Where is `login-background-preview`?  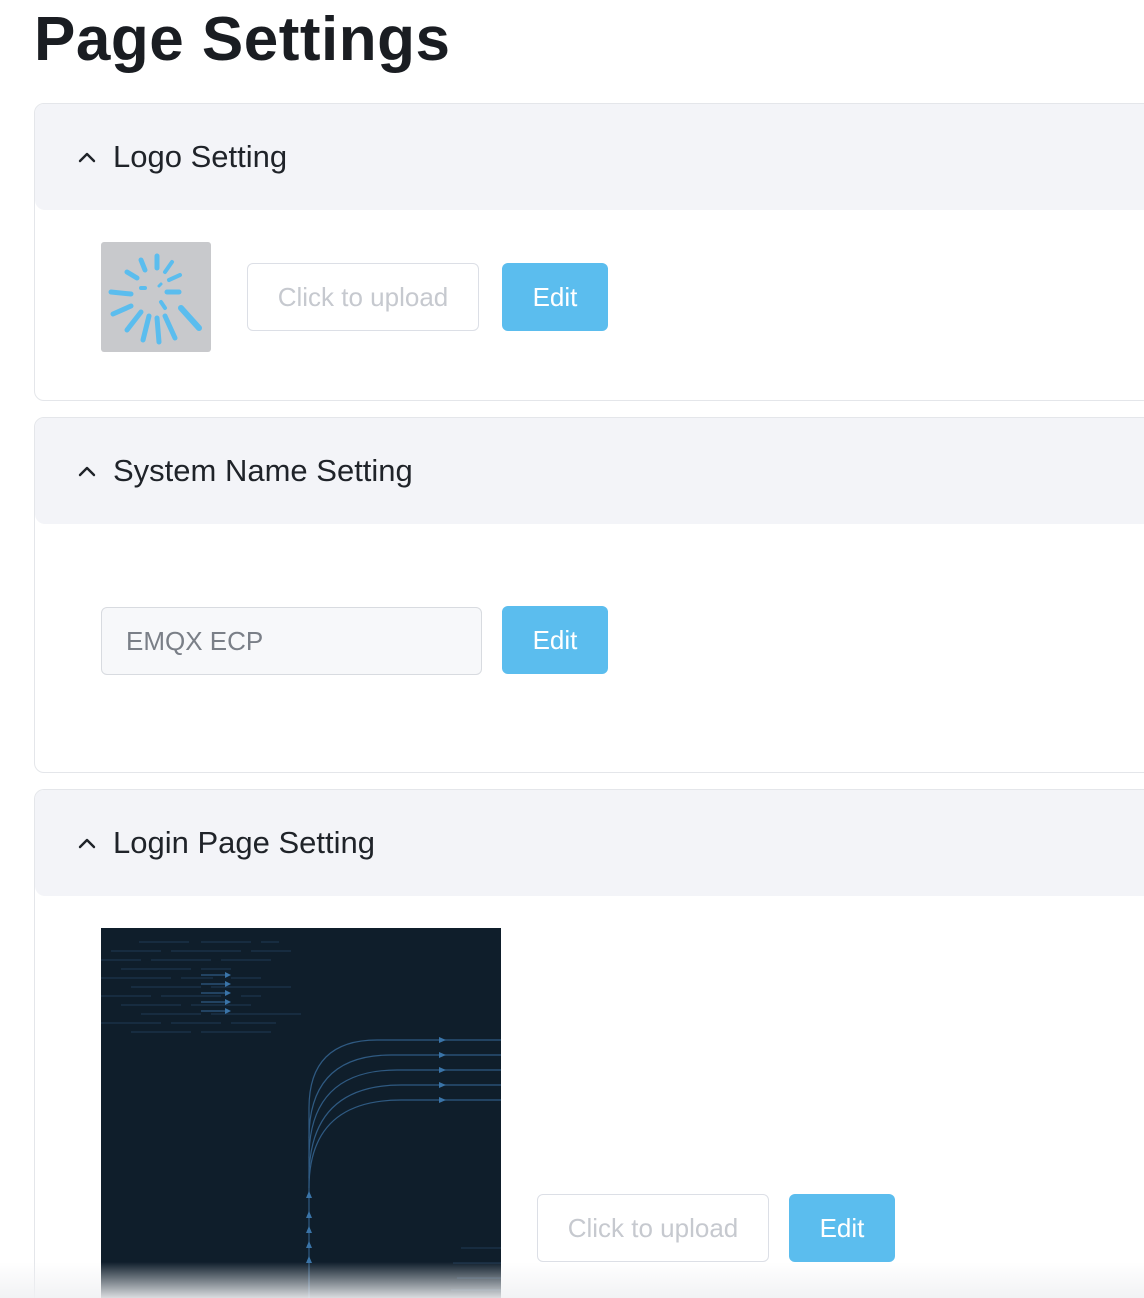
login-background-preview is located at coordinates (301, 1113).